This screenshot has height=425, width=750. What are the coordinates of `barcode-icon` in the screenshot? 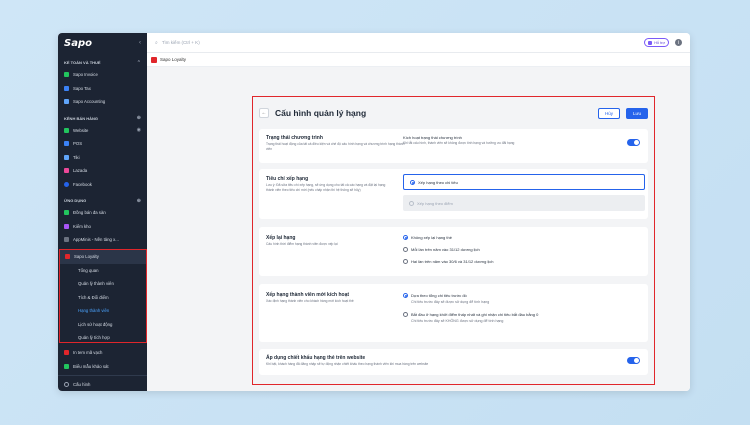 It's located at (66, 353).